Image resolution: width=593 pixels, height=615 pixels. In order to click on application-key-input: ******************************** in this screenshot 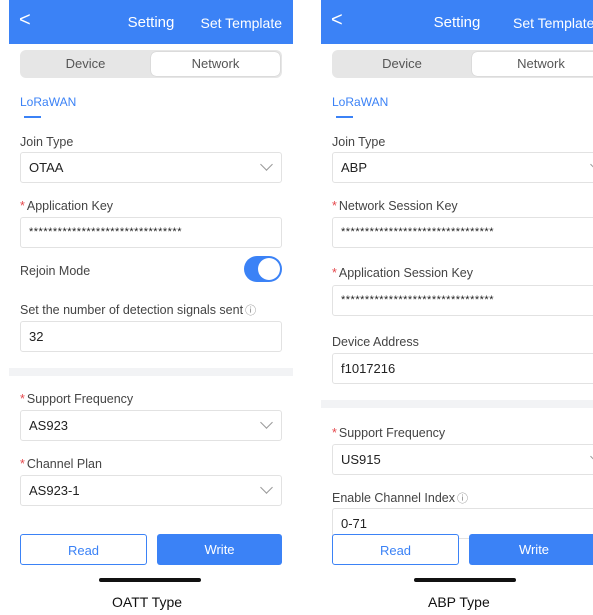, I will do `click(151, 232)`.